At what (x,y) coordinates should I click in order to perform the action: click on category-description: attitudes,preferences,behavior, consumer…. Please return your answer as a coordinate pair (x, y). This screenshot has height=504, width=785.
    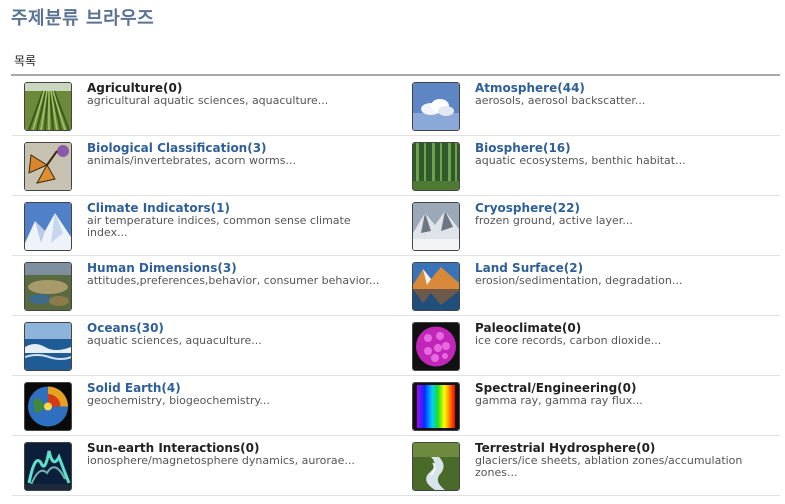
    Looking at the image, I should click on (233, 280).